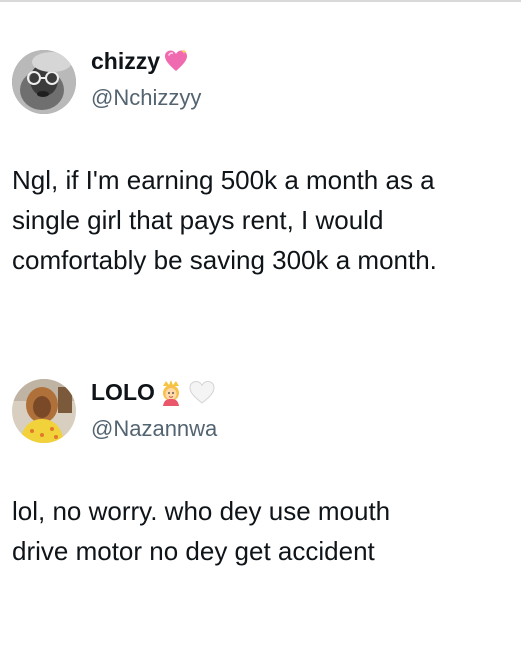  What do you see at coordinates (201, 511) in the screenshot?
I see `tweet-text-line: lol, no worry. who dey use mouth` at bounding box center [201, 511].